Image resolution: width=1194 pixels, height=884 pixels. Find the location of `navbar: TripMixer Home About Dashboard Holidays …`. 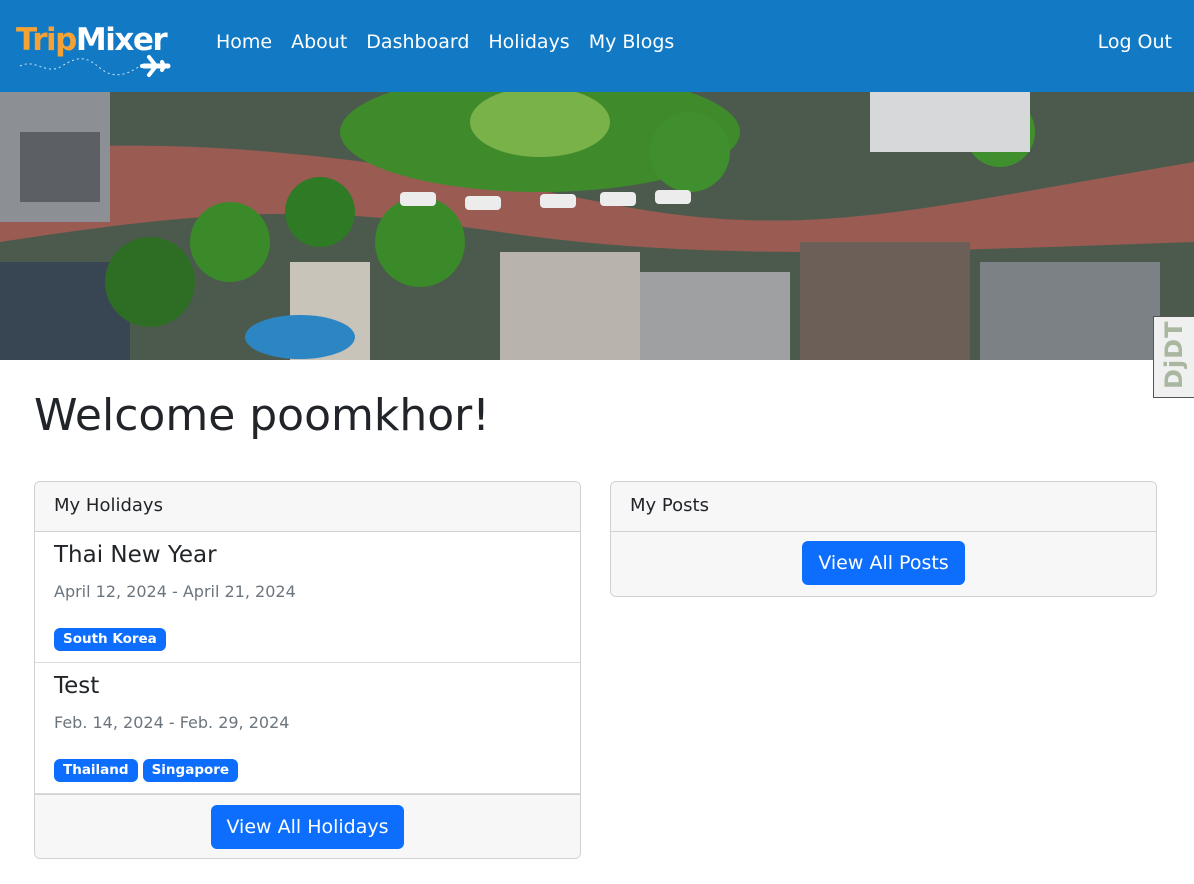

navbar: TripMixer Home About Dashboard Holidays … is located at coordinates (597, 46).